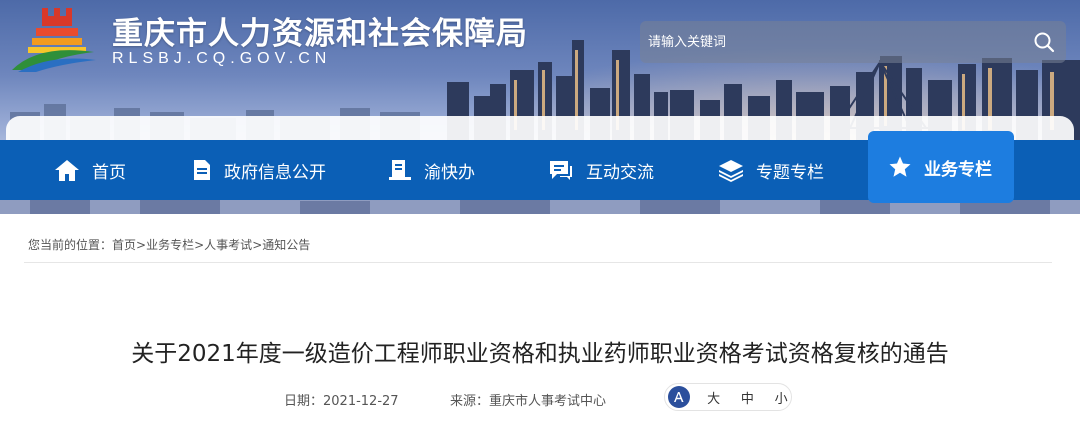 The image size is (1080, 426). What do you see at coordinates (900, 166) in the screenshot?
I see `star-icon` at bounding box center [900, 166].